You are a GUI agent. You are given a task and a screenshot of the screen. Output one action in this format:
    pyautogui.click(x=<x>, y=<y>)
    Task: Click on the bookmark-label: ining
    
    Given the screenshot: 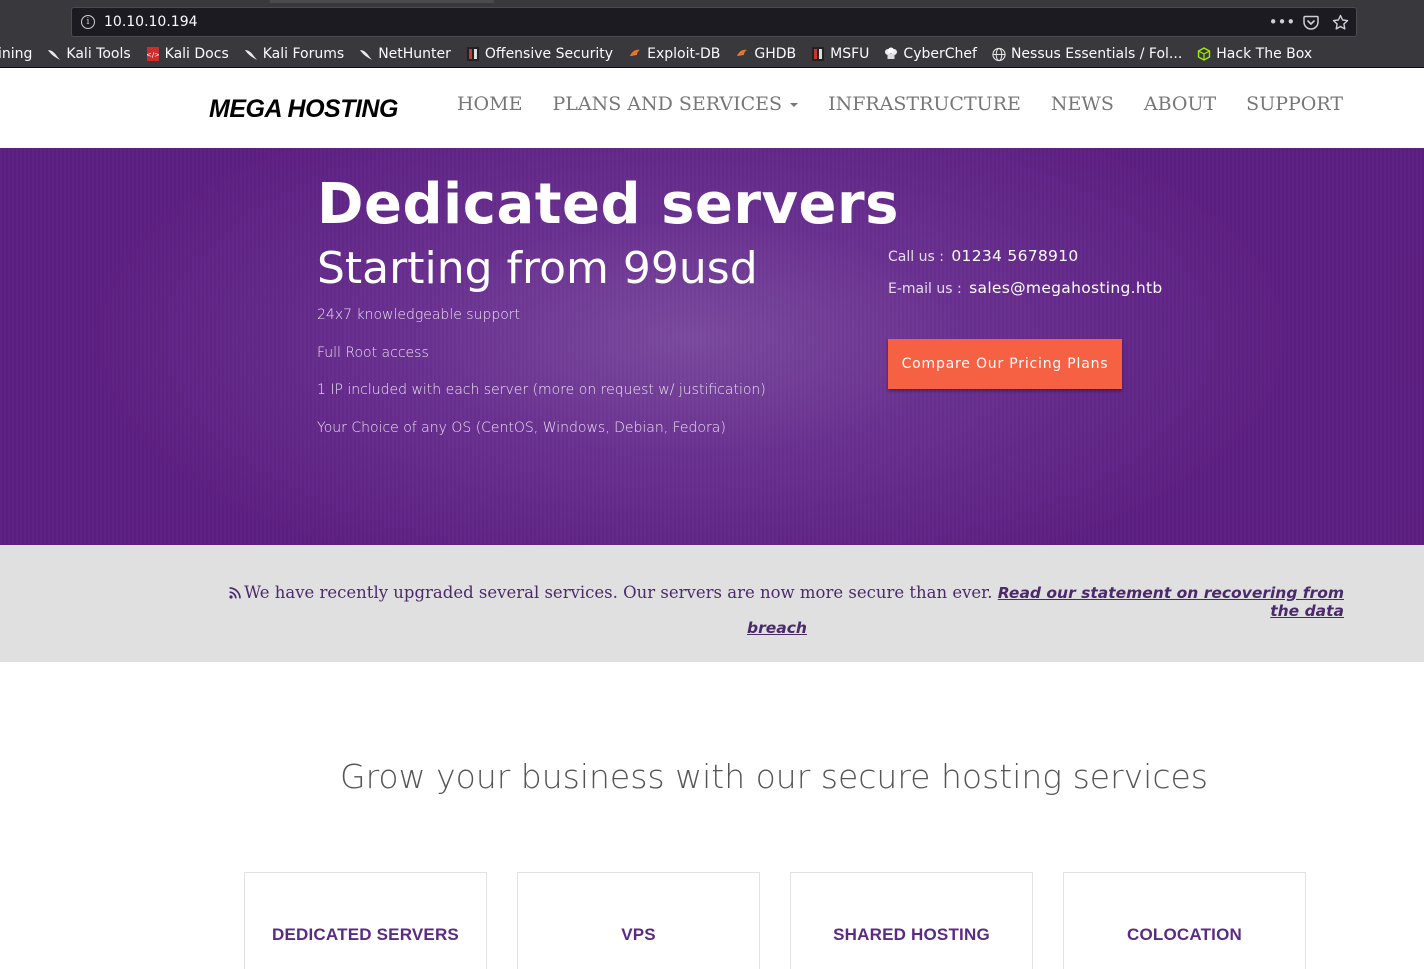 What is the action you would take?
    pyautogui.click(x=16, y=54)
    